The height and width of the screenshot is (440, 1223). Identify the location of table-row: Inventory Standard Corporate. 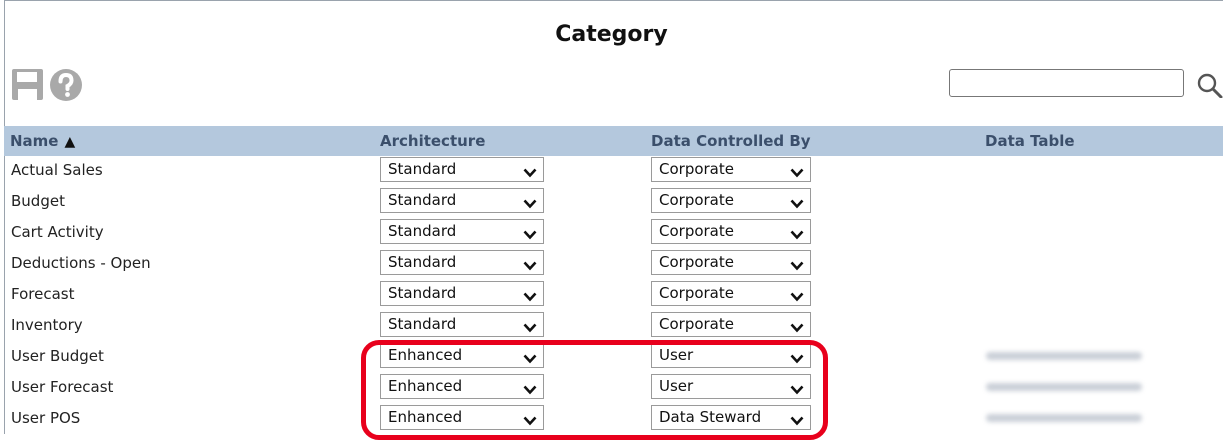
(613, 325).